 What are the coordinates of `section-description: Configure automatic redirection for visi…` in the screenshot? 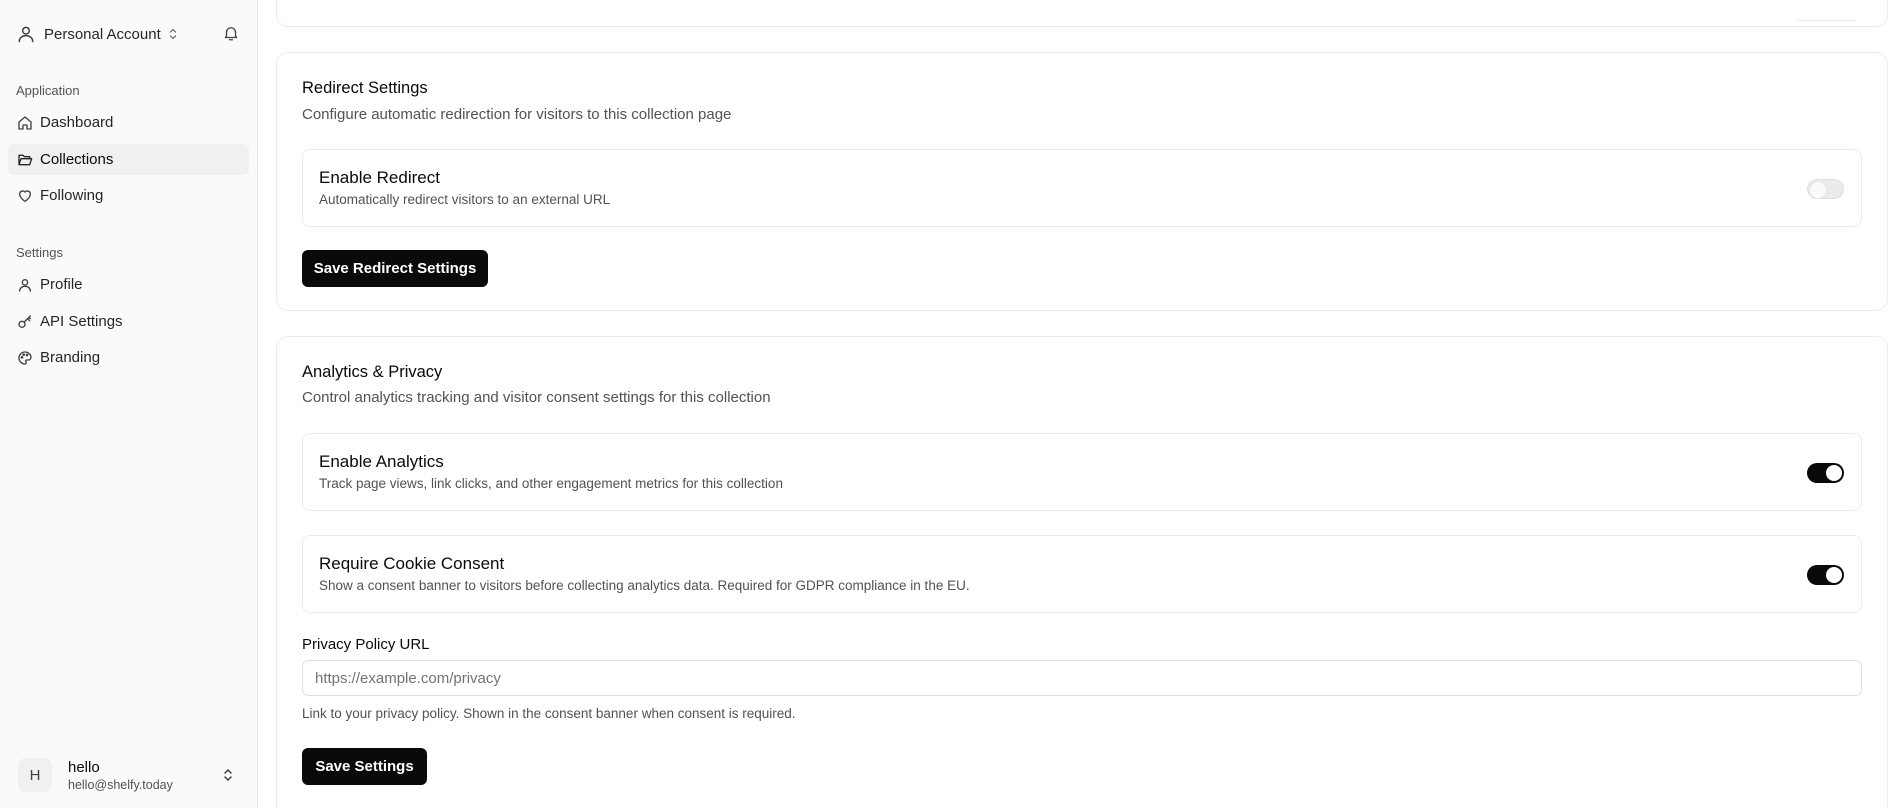 It's located at (517, 114).